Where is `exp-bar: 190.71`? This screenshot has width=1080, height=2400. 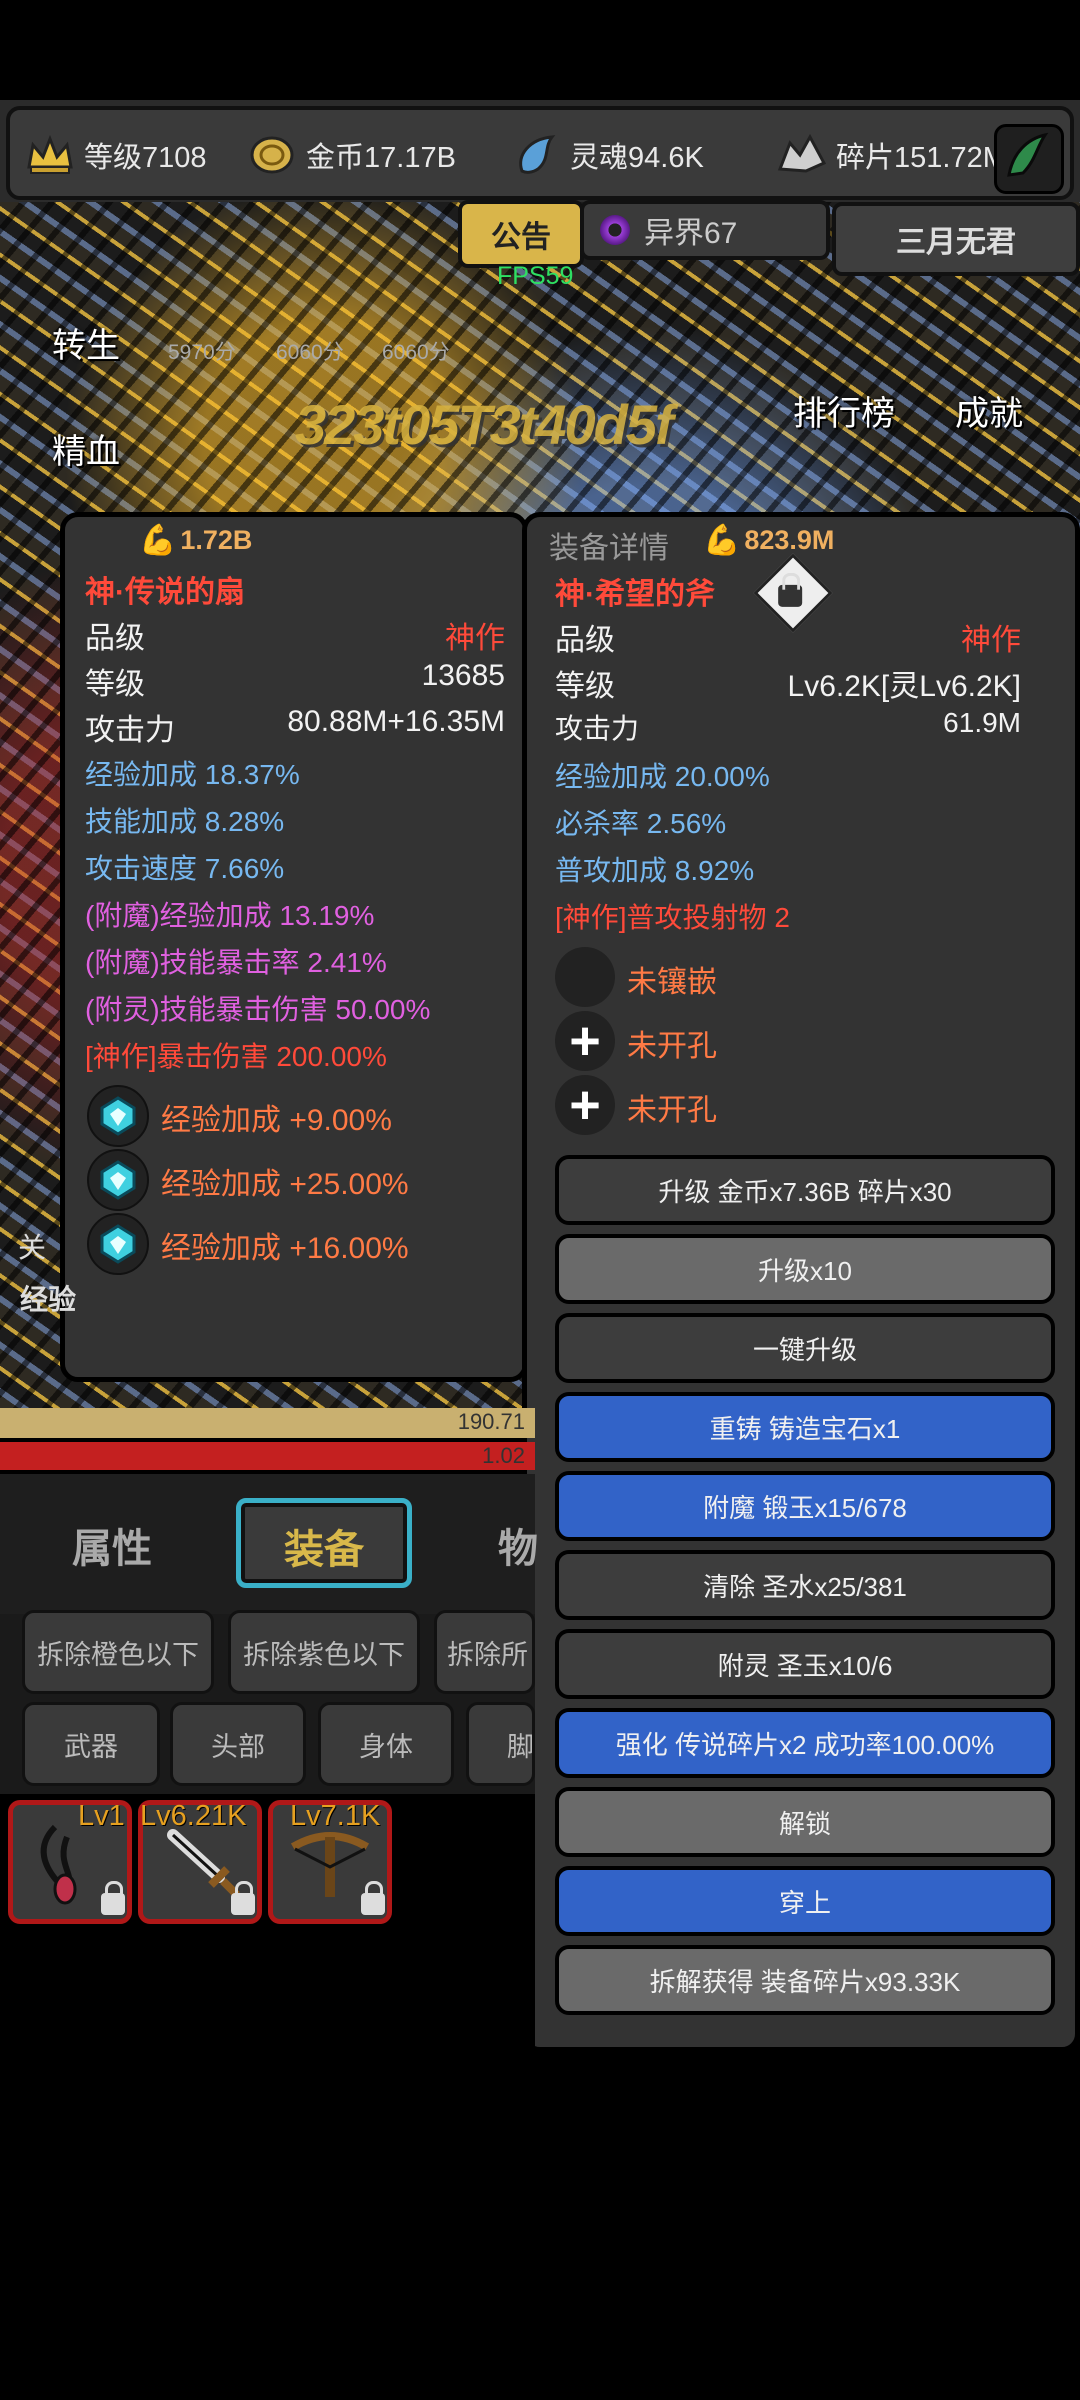
exp-bar: 190.71 is located at coordinates (267, 1423).